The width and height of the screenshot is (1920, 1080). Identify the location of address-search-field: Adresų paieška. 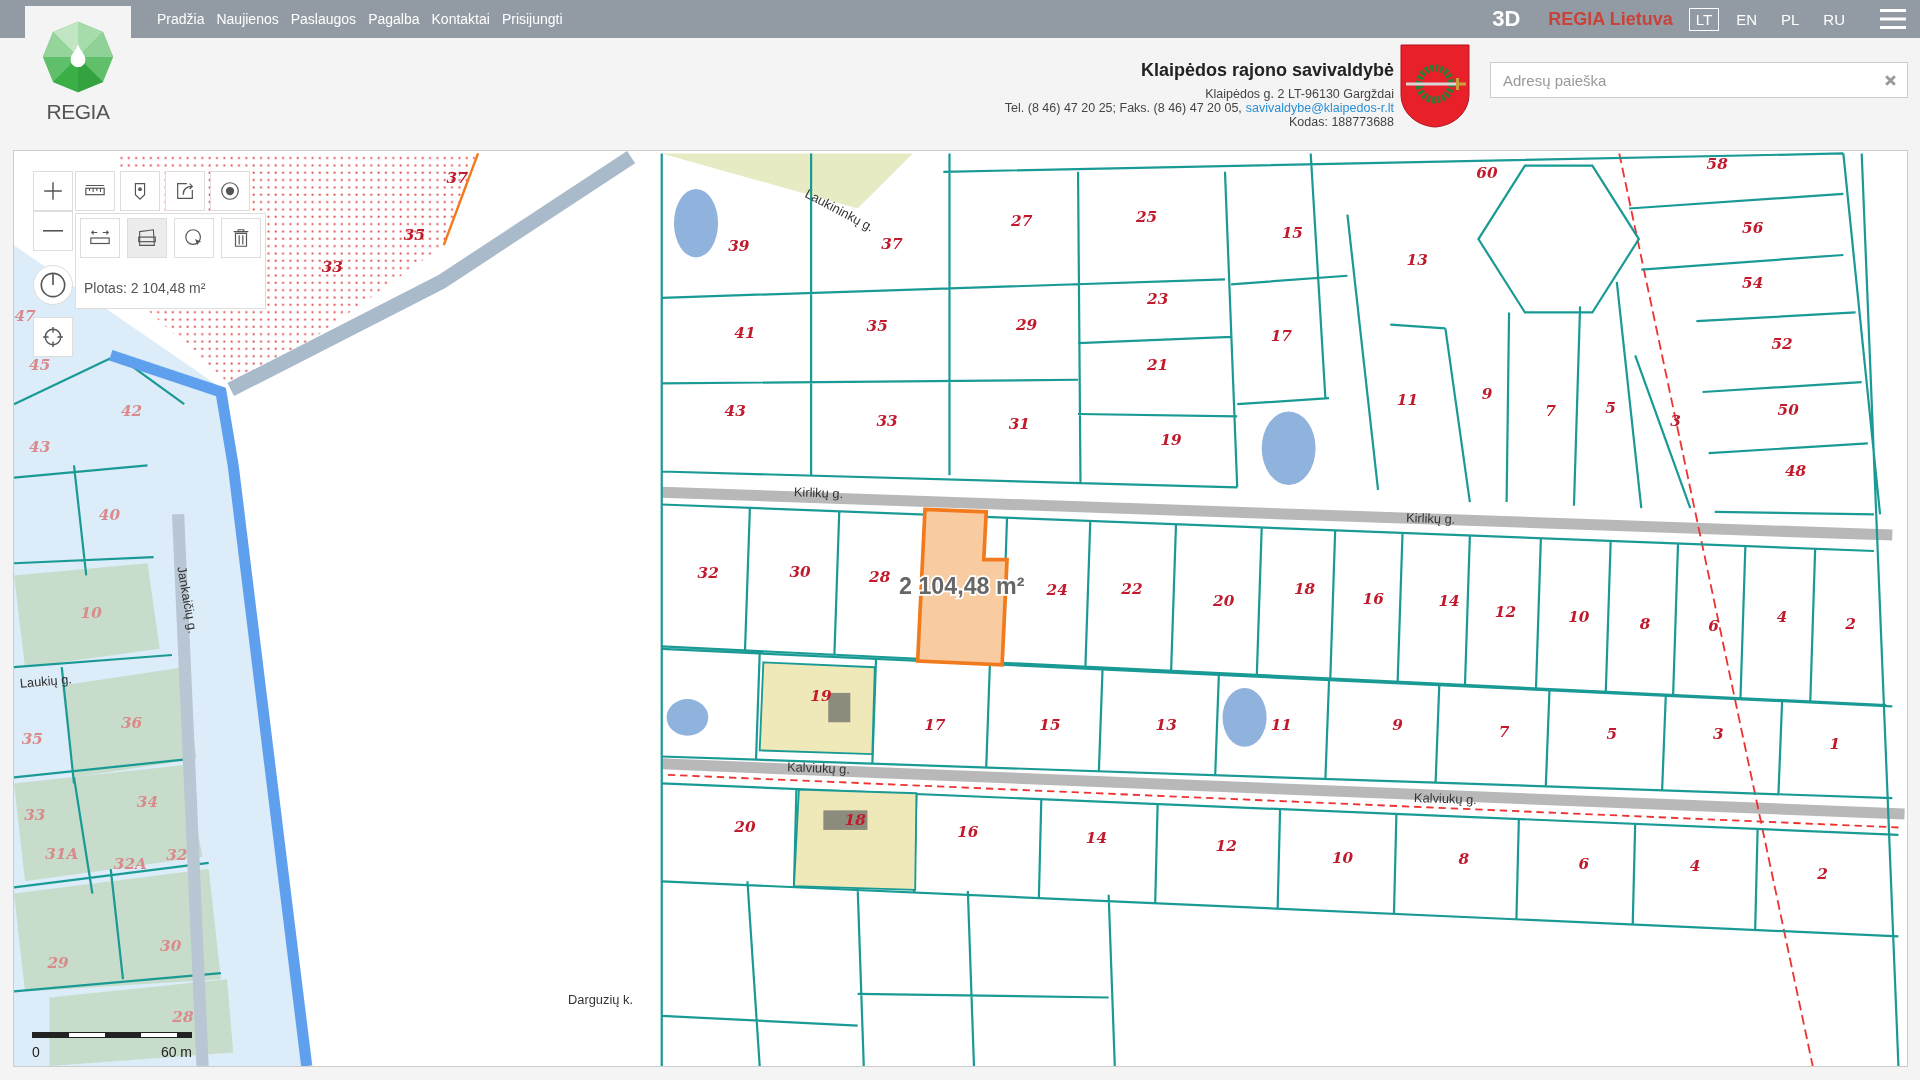
(1699, 80).